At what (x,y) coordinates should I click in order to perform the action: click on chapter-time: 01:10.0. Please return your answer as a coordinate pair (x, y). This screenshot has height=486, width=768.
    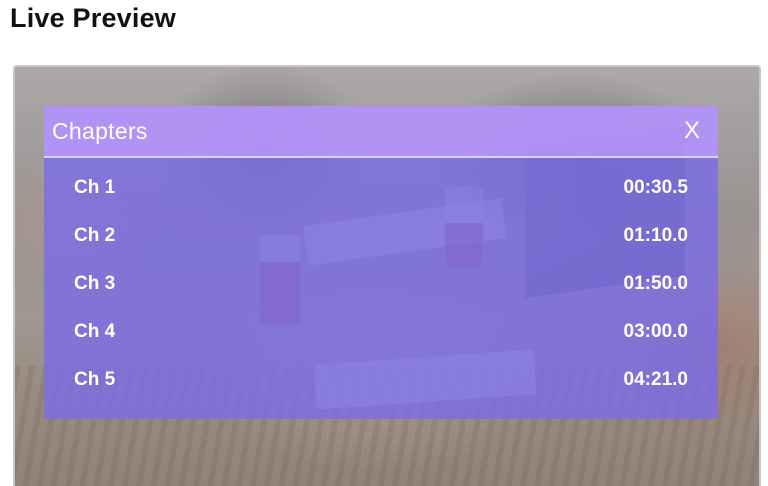
    Looking at the image, I should click on (655, 235).